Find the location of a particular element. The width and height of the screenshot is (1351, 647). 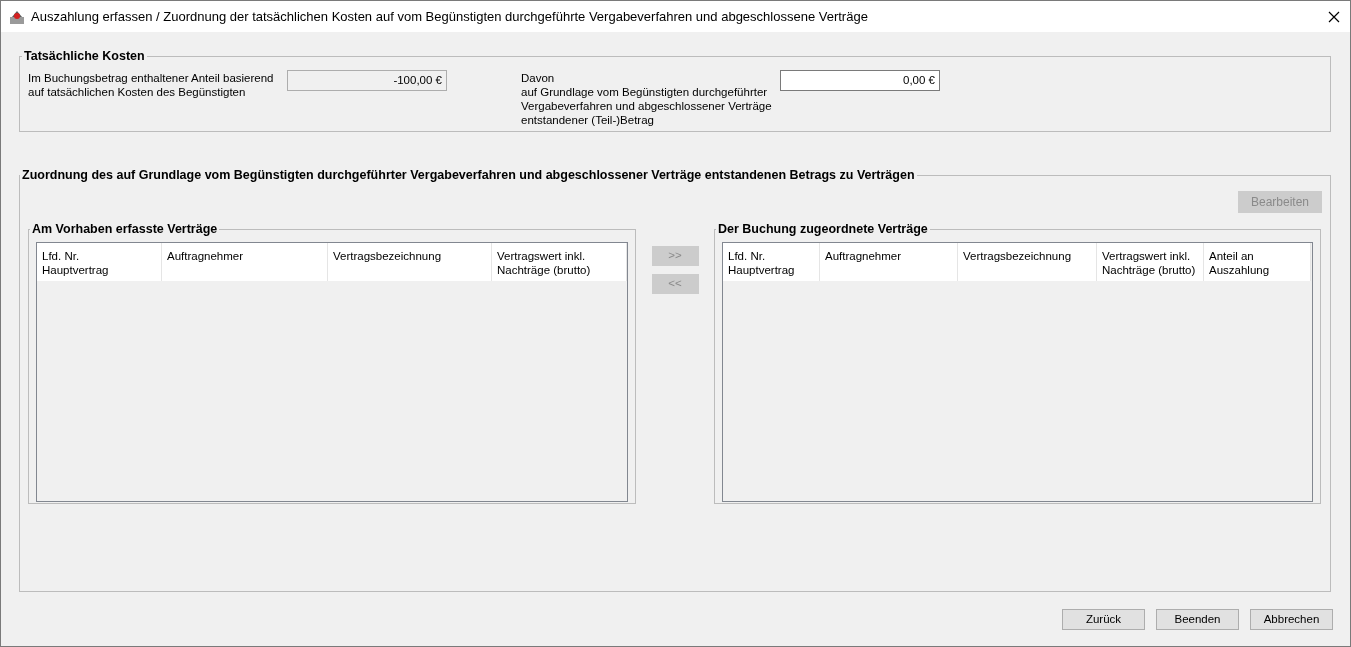

close-icon is located at coordinates (1334, 16).